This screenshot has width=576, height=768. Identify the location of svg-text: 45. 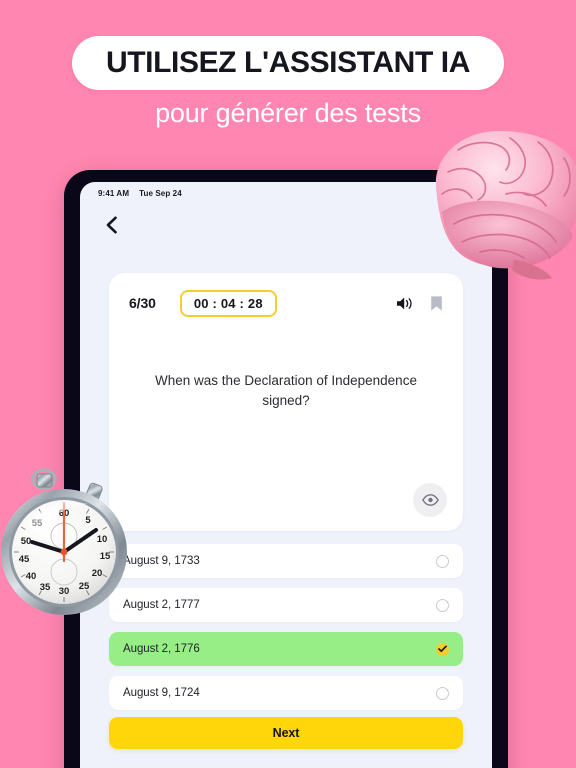
(24, 559).